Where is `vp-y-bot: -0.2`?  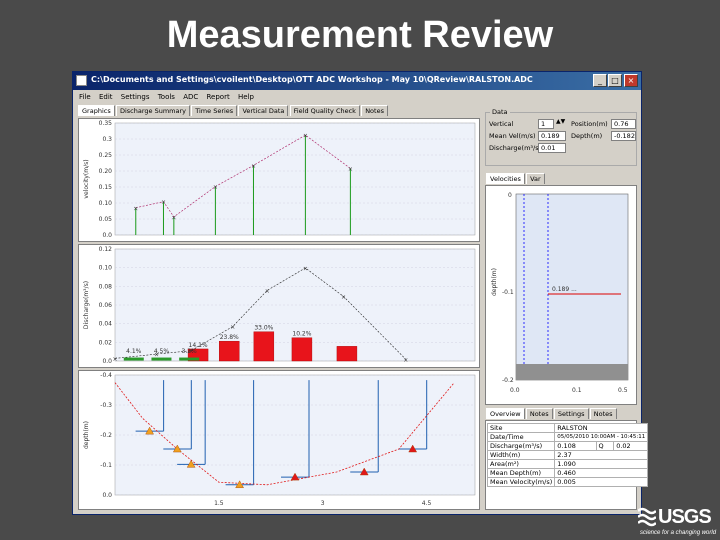 vp-y-bot: -0.2 is located at coordinates (508, 380).